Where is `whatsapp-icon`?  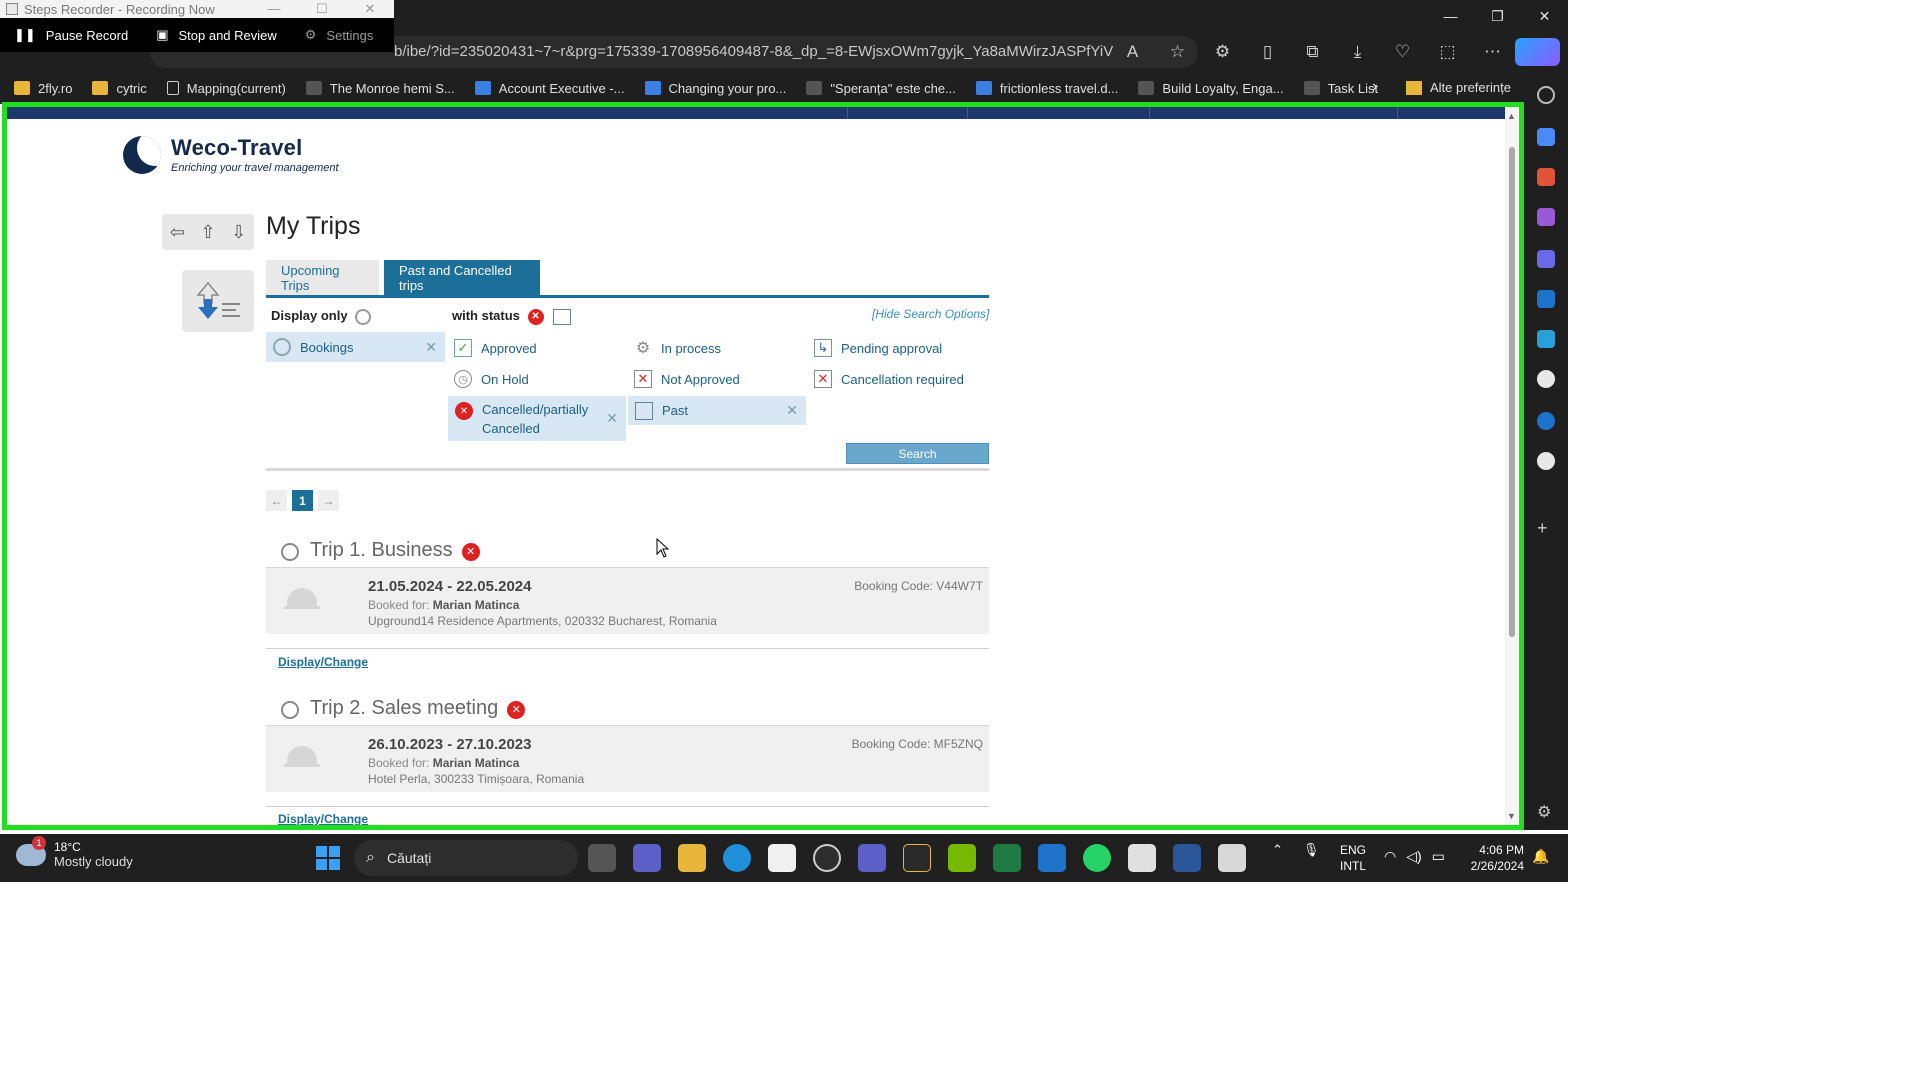
whatsapp-icon is located at coordinates (1097, 858).